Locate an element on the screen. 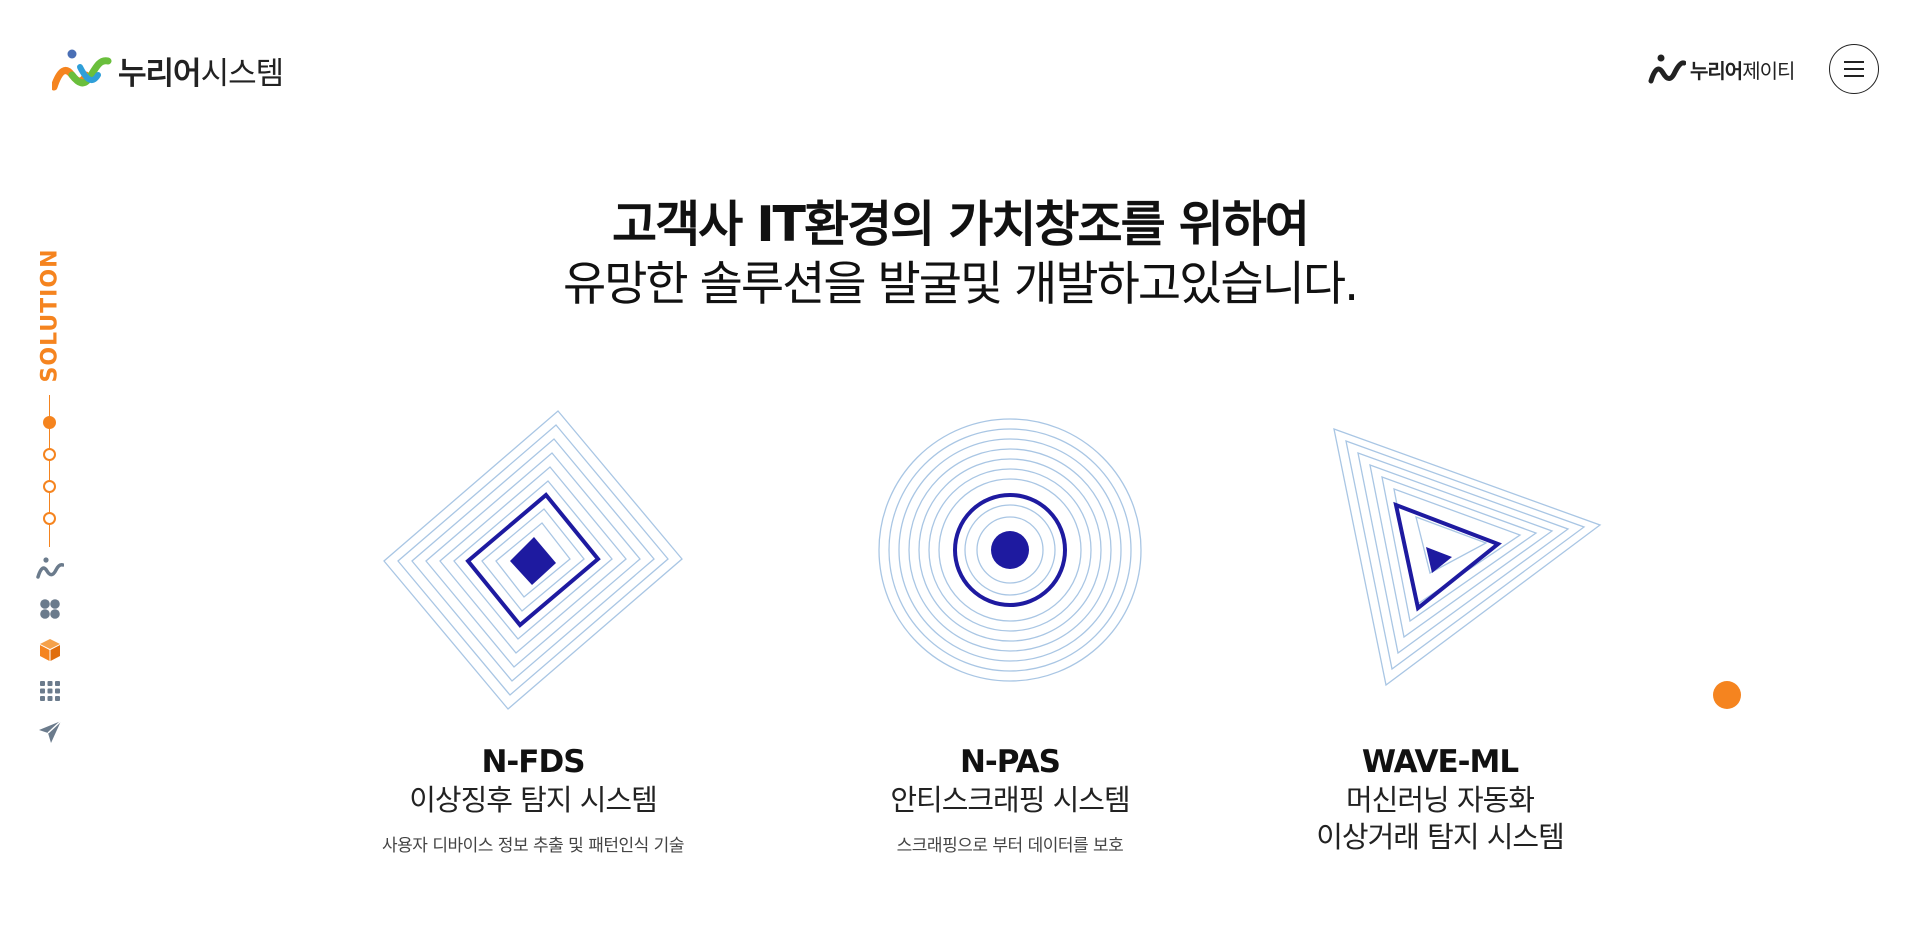 The image size is (1920, 950). brand-logo-text: 누리어시스템 is located at coordinates (201, 74).